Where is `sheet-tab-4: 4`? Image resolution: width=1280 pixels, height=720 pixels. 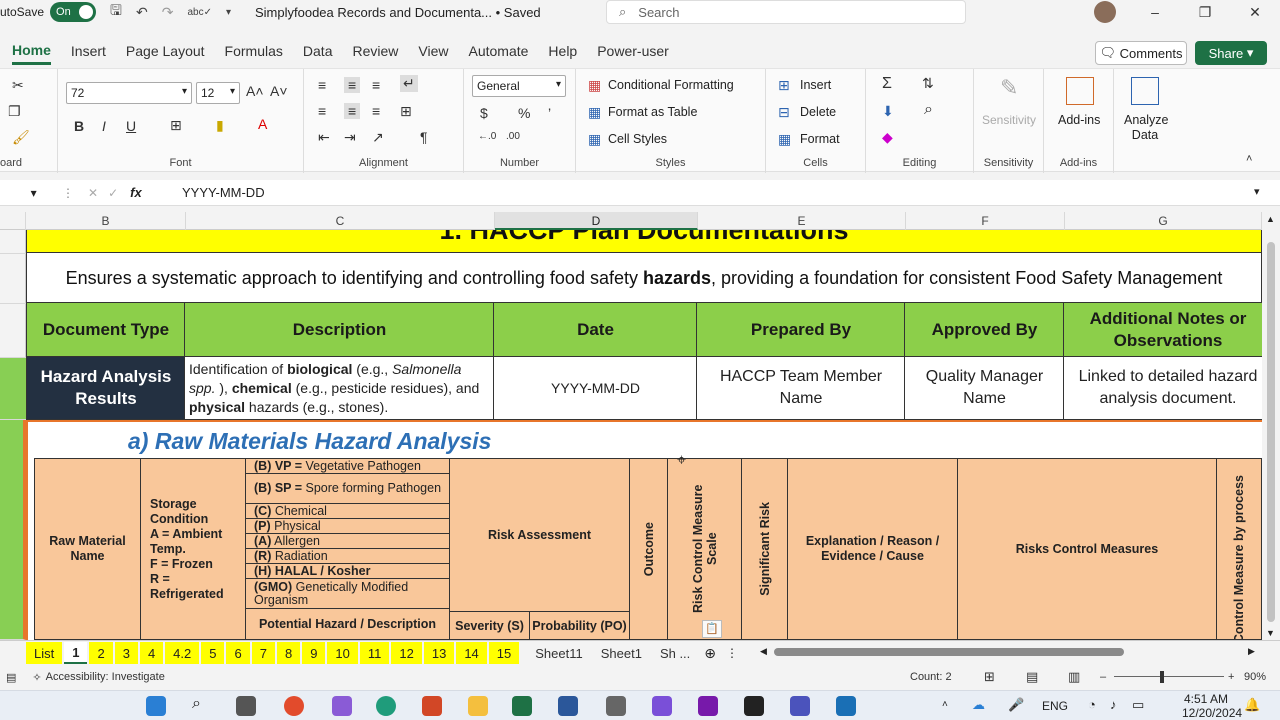 sheet-tab-4: 4 is located at coordinates (151, 653).